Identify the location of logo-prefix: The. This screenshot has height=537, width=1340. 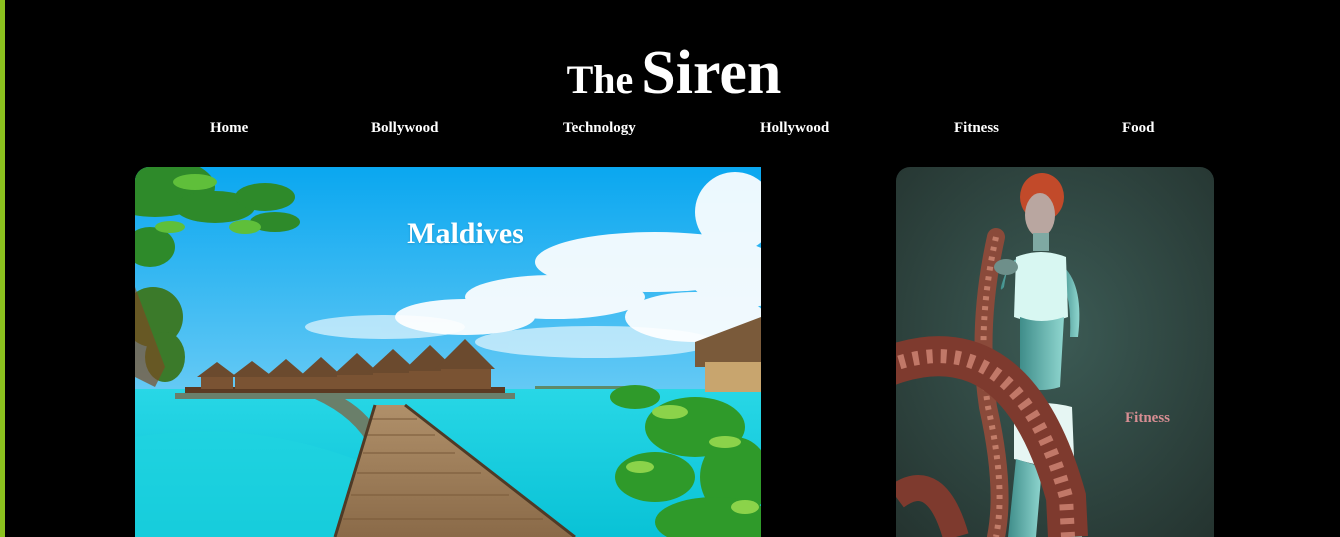
(600, 79).